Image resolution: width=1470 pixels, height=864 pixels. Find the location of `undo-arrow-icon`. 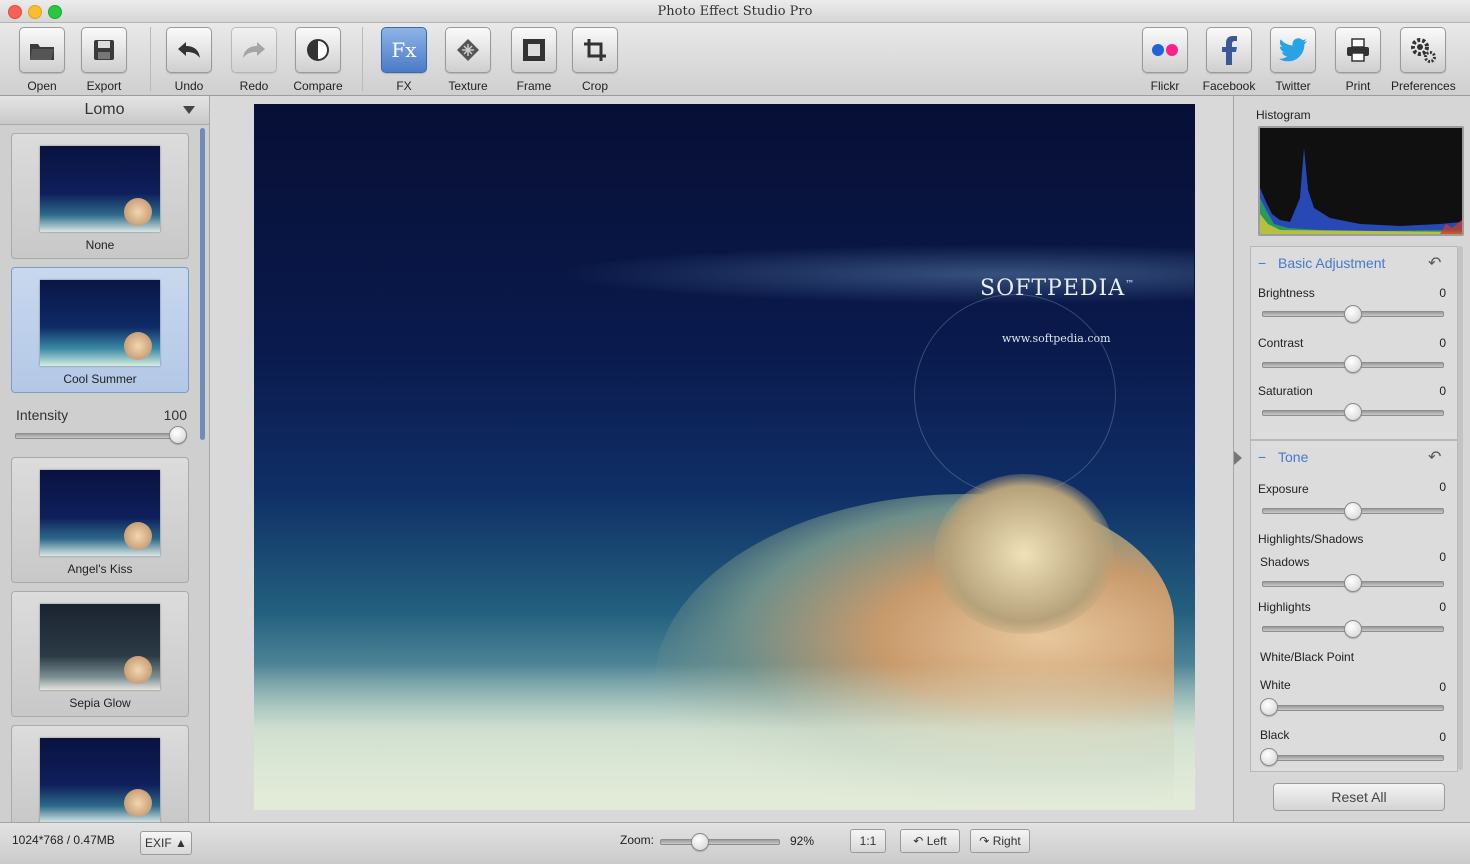

undo-arrow-icon is located at coordinates (189, 50).